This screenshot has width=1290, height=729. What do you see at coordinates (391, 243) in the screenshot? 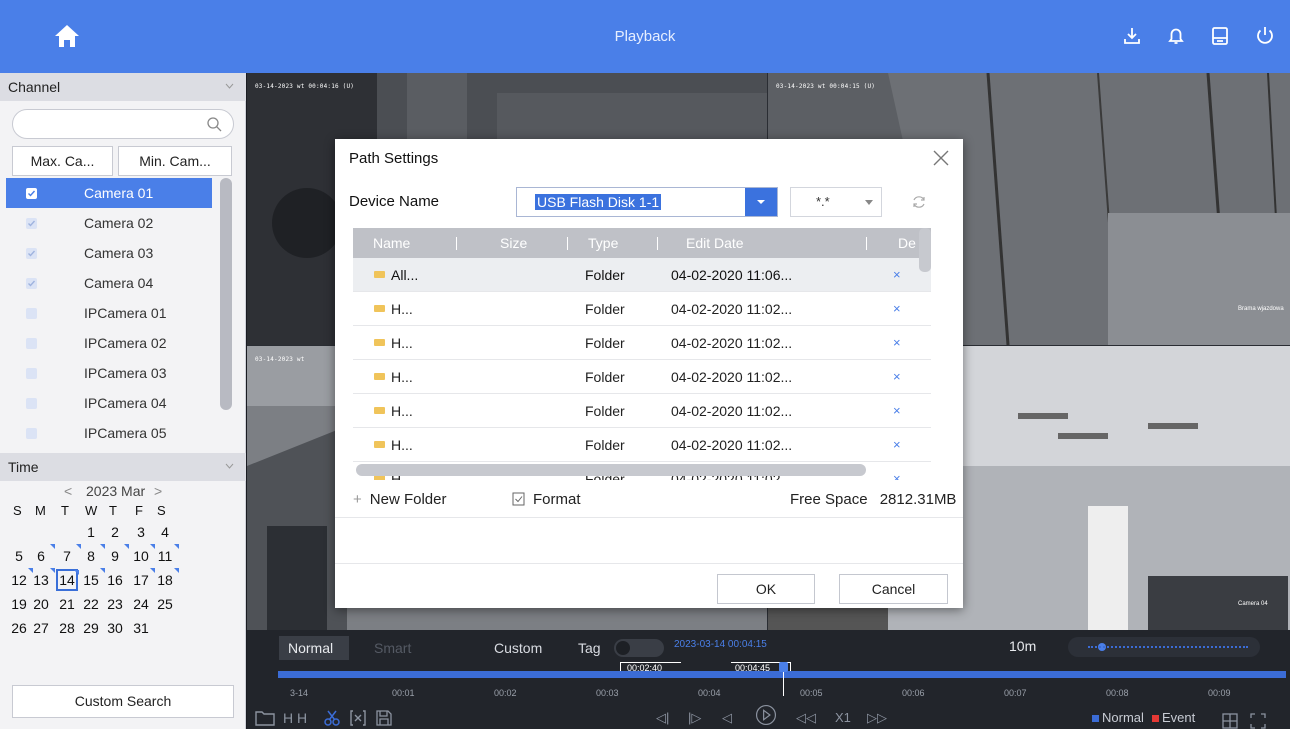
I see `column-name: Name` at bounding box center [391, 243].